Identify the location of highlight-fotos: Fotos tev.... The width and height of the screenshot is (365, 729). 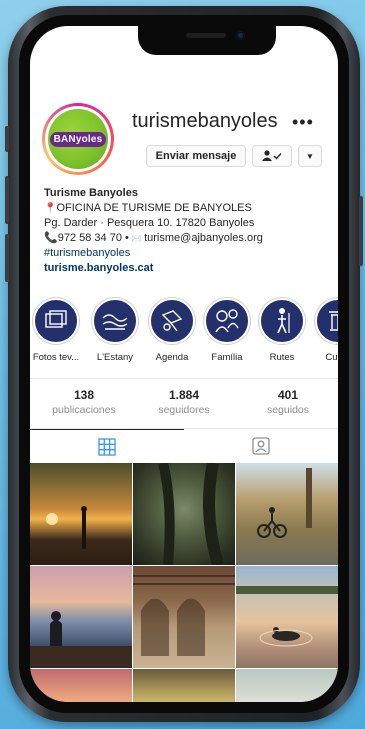
(58, 330).